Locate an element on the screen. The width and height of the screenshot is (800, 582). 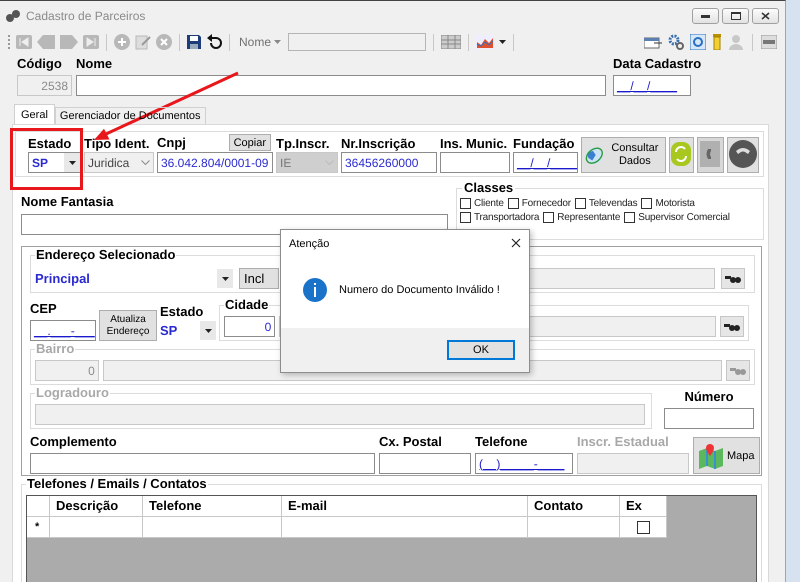
minimize-icon is located at coordinates (705, 16).